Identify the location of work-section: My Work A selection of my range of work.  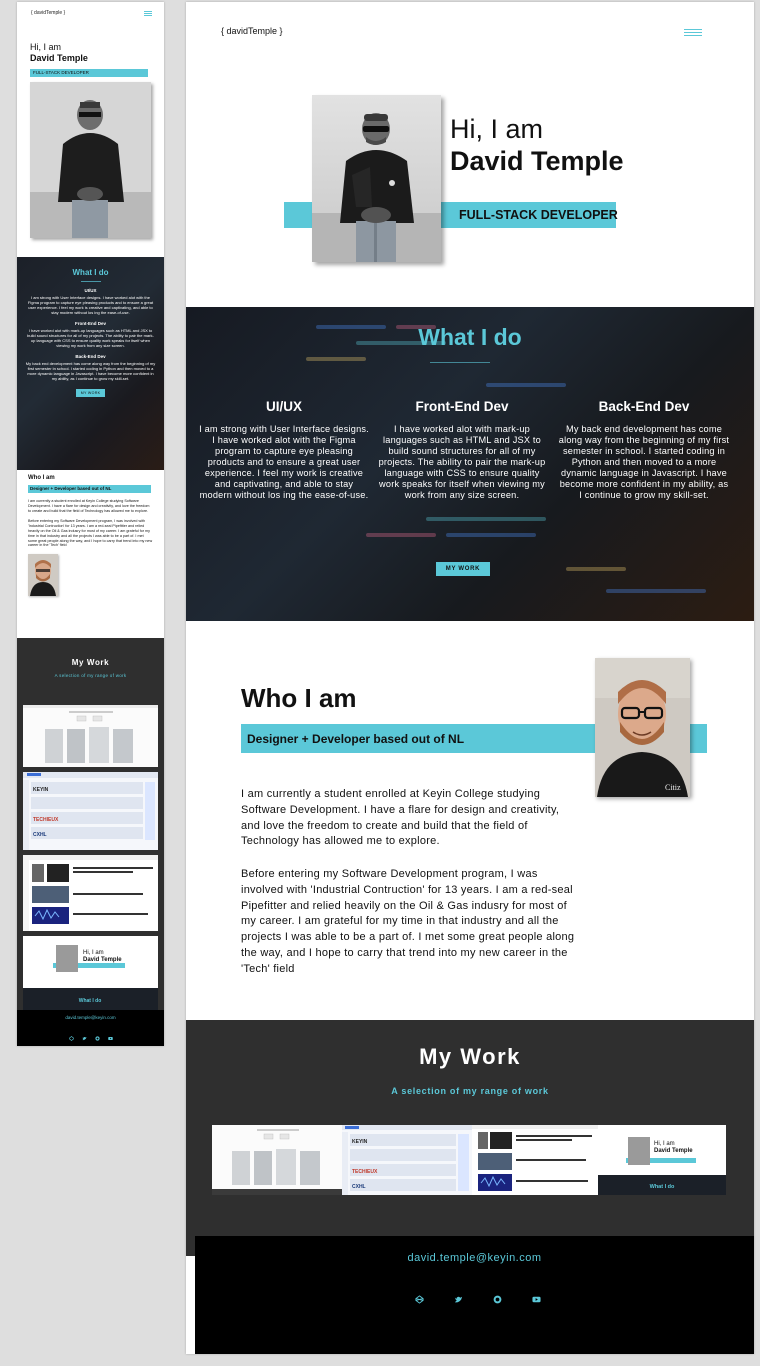
(470, 1138).